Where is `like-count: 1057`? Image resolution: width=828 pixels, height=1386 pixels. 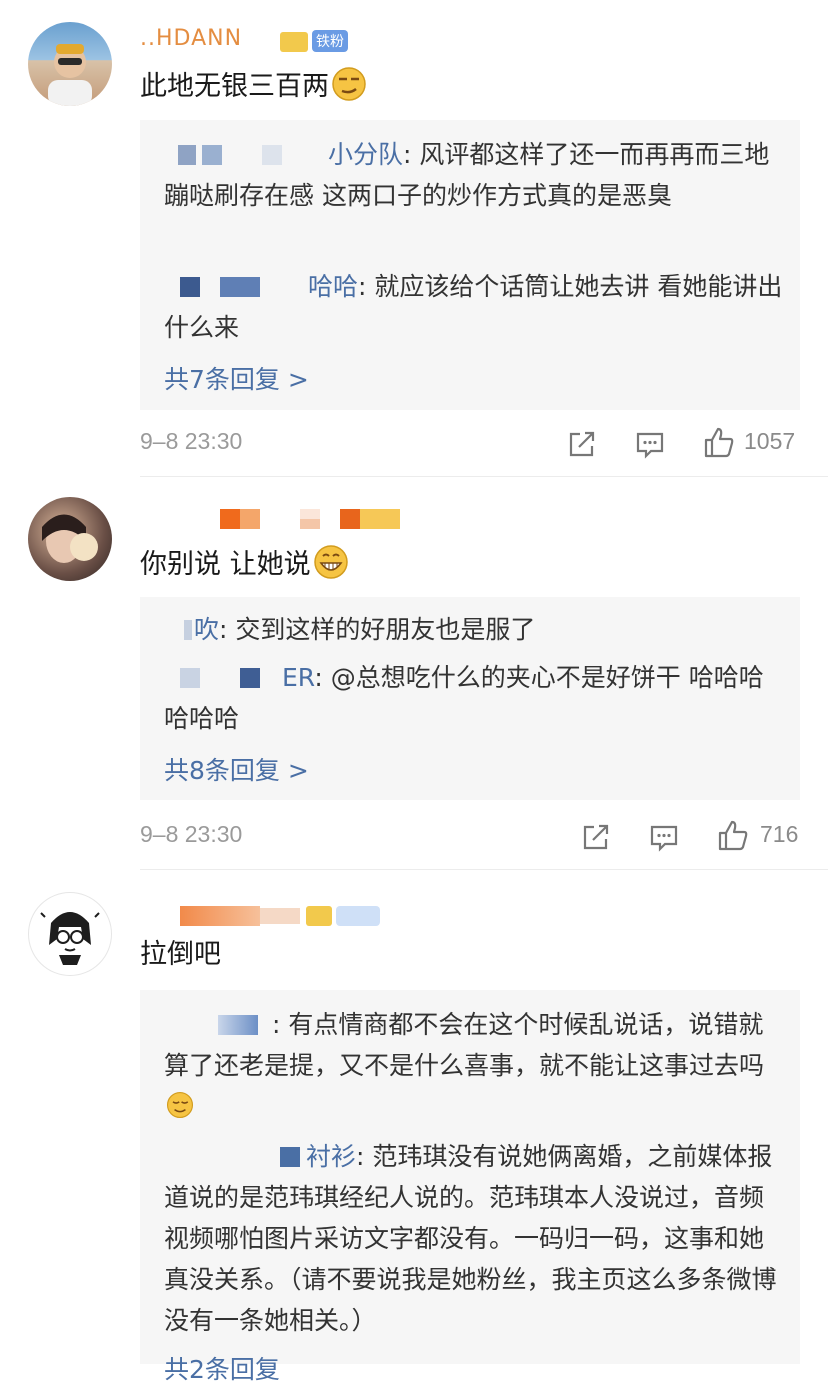 like-count: 1057 is located at coordinates (770, 441).